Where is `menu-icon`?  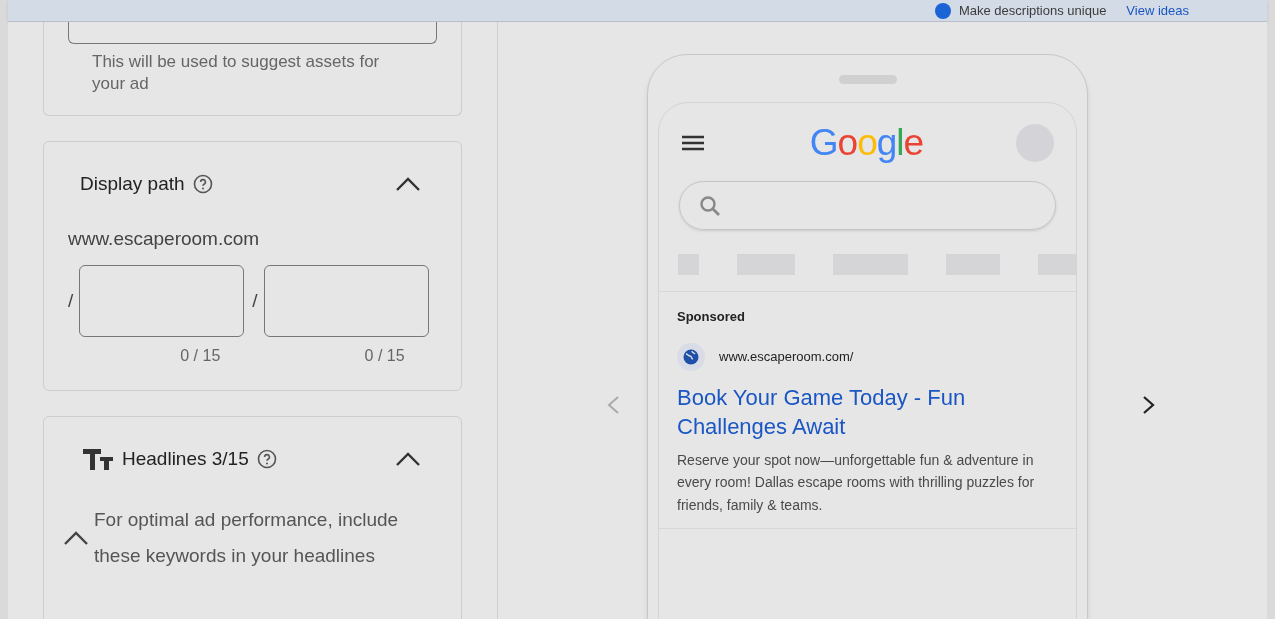 menu-icon is located at coordinates (693, 143).